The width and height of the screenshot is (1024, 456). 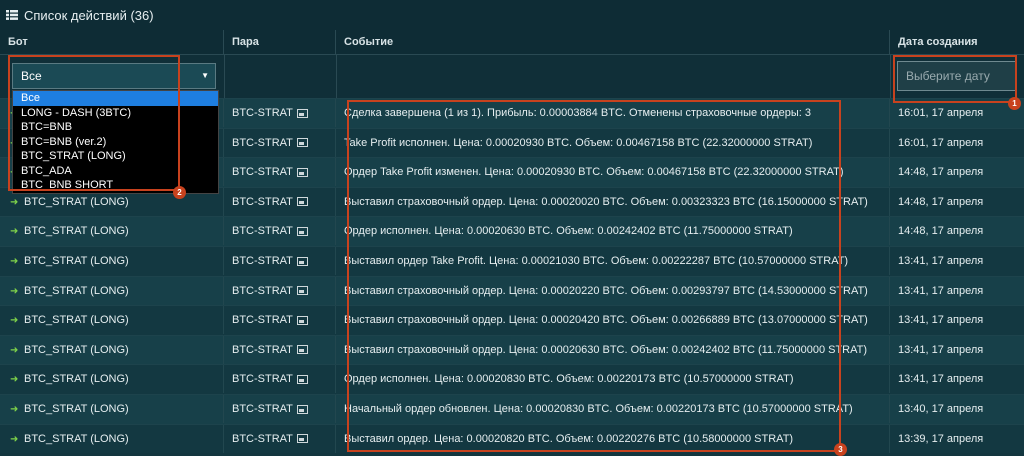 What do you see at coordinates (957, 42) in the screenshot?
I see `column-header-date: Дата создания` at bounding box center [957, 42].